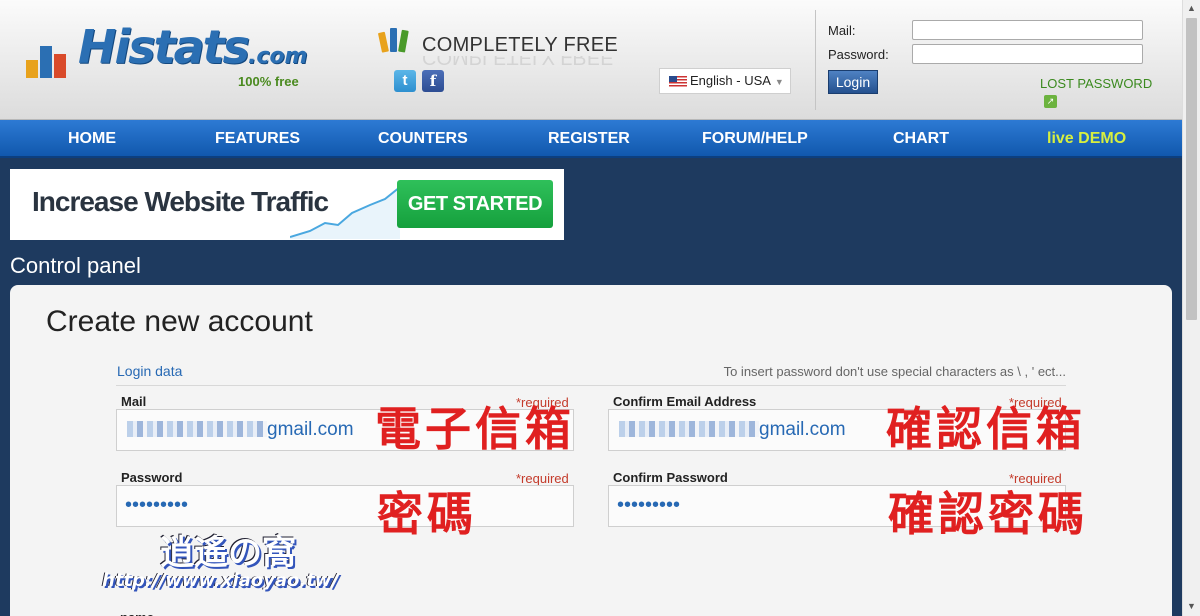  Describe the element at coordinates (433, 81) in the screenshot. I see `facebook-icon: f` at that location.